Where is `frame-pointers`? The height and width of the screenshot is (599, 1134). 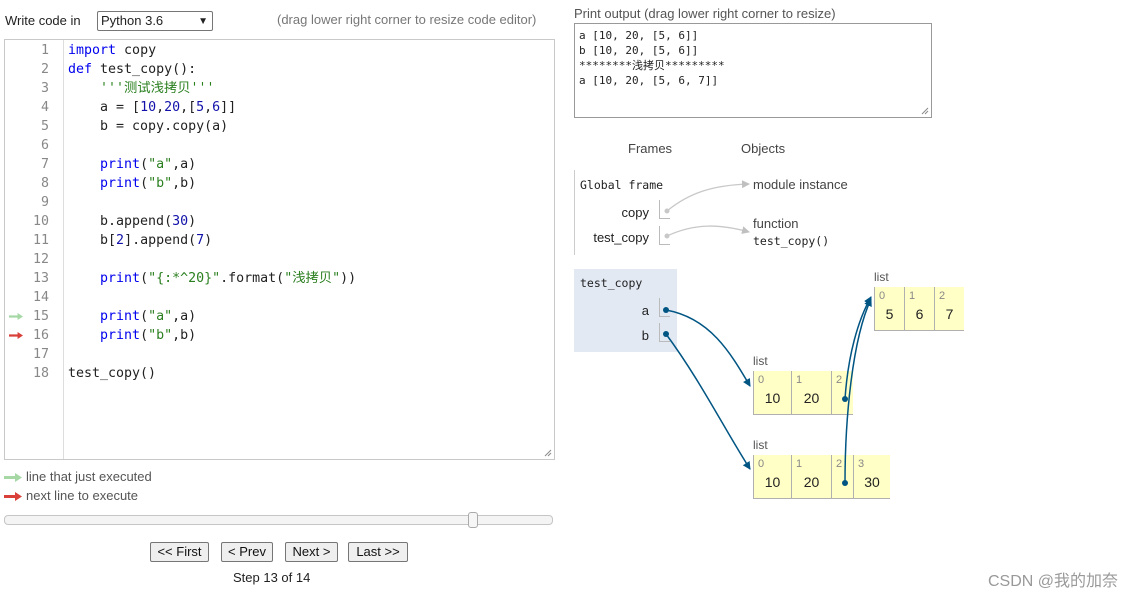
frame-pointers is located at coordinates (707, 388).